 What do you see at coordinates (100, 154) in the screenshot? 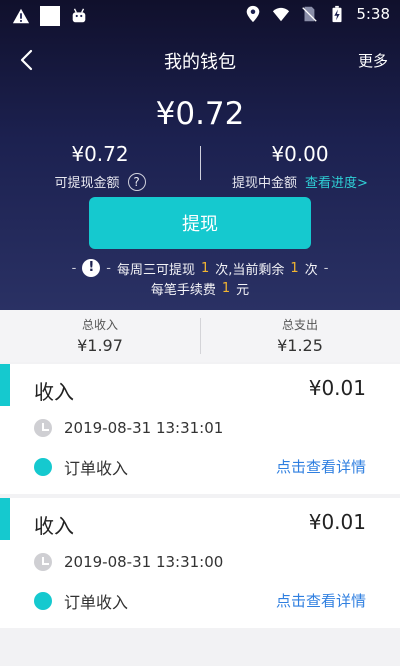
I see `available-amount: ¥0.72` at bounding box center [100, 154].